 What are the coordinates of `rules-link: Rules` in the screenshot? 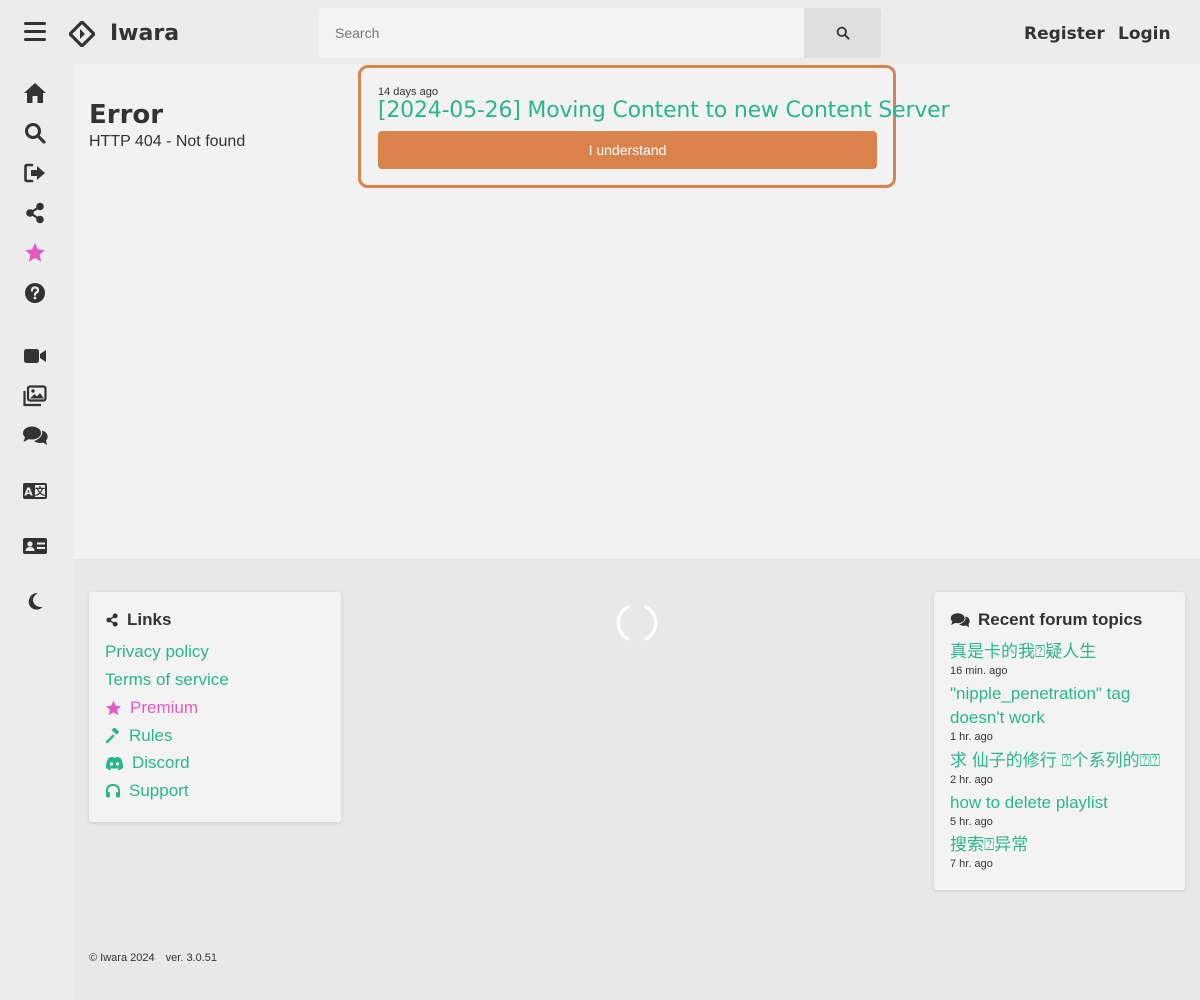 It's located at (138, 736).